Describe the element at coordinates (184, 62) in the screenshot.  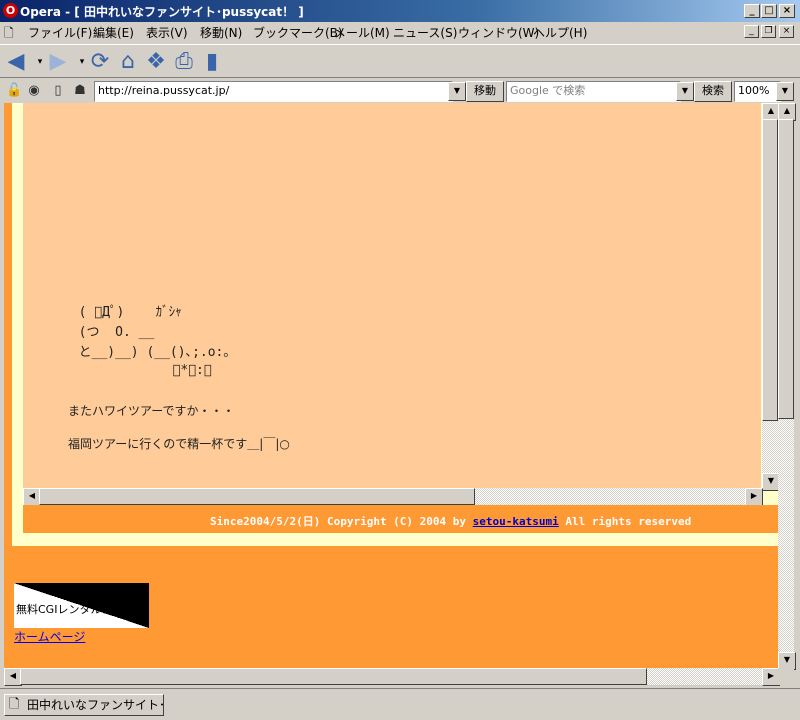
I see `print-icon: ⎙` at that location.